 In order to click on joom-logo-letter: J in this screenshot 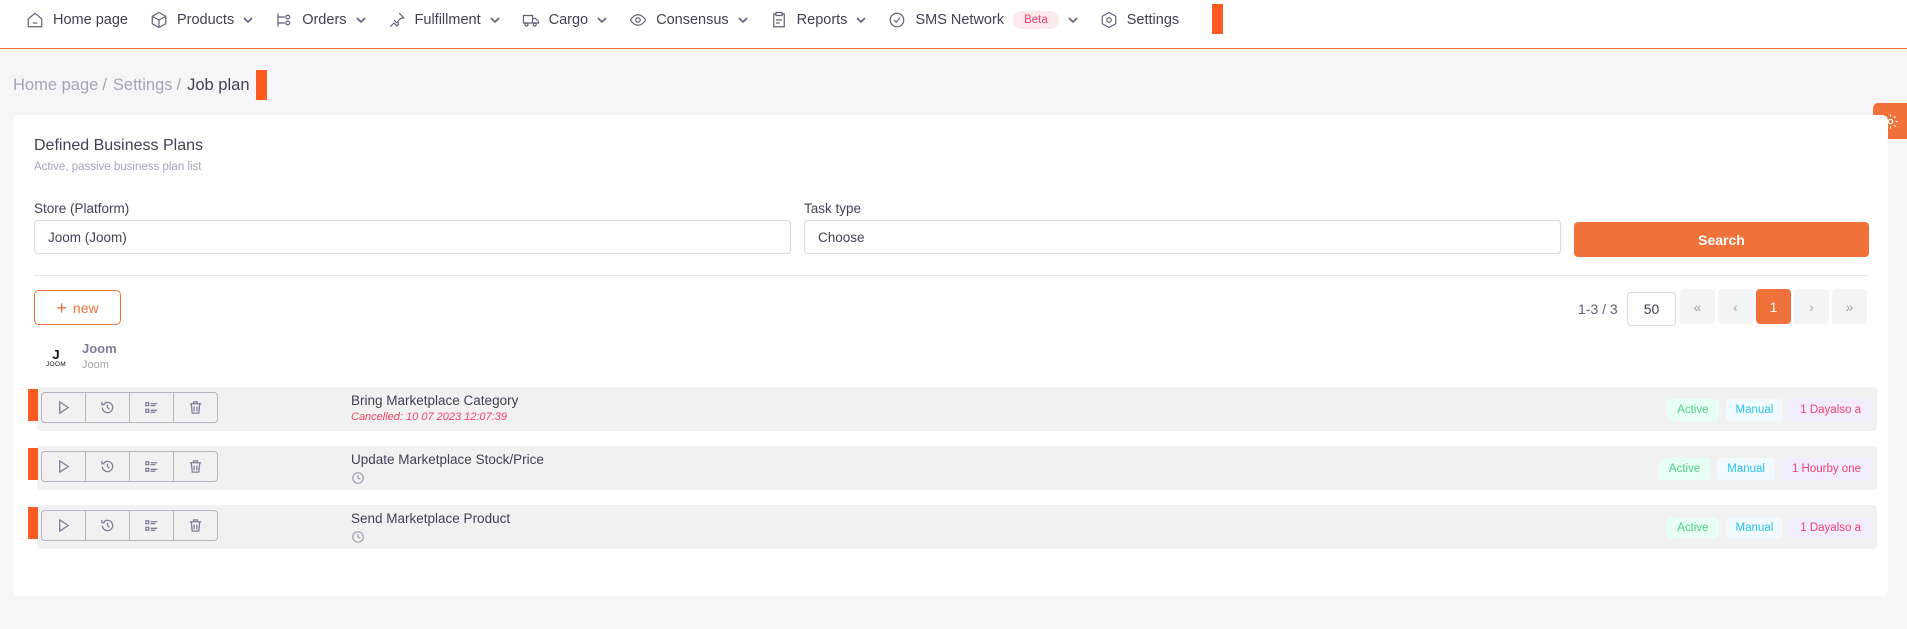, I will do `click(56, 354)`.